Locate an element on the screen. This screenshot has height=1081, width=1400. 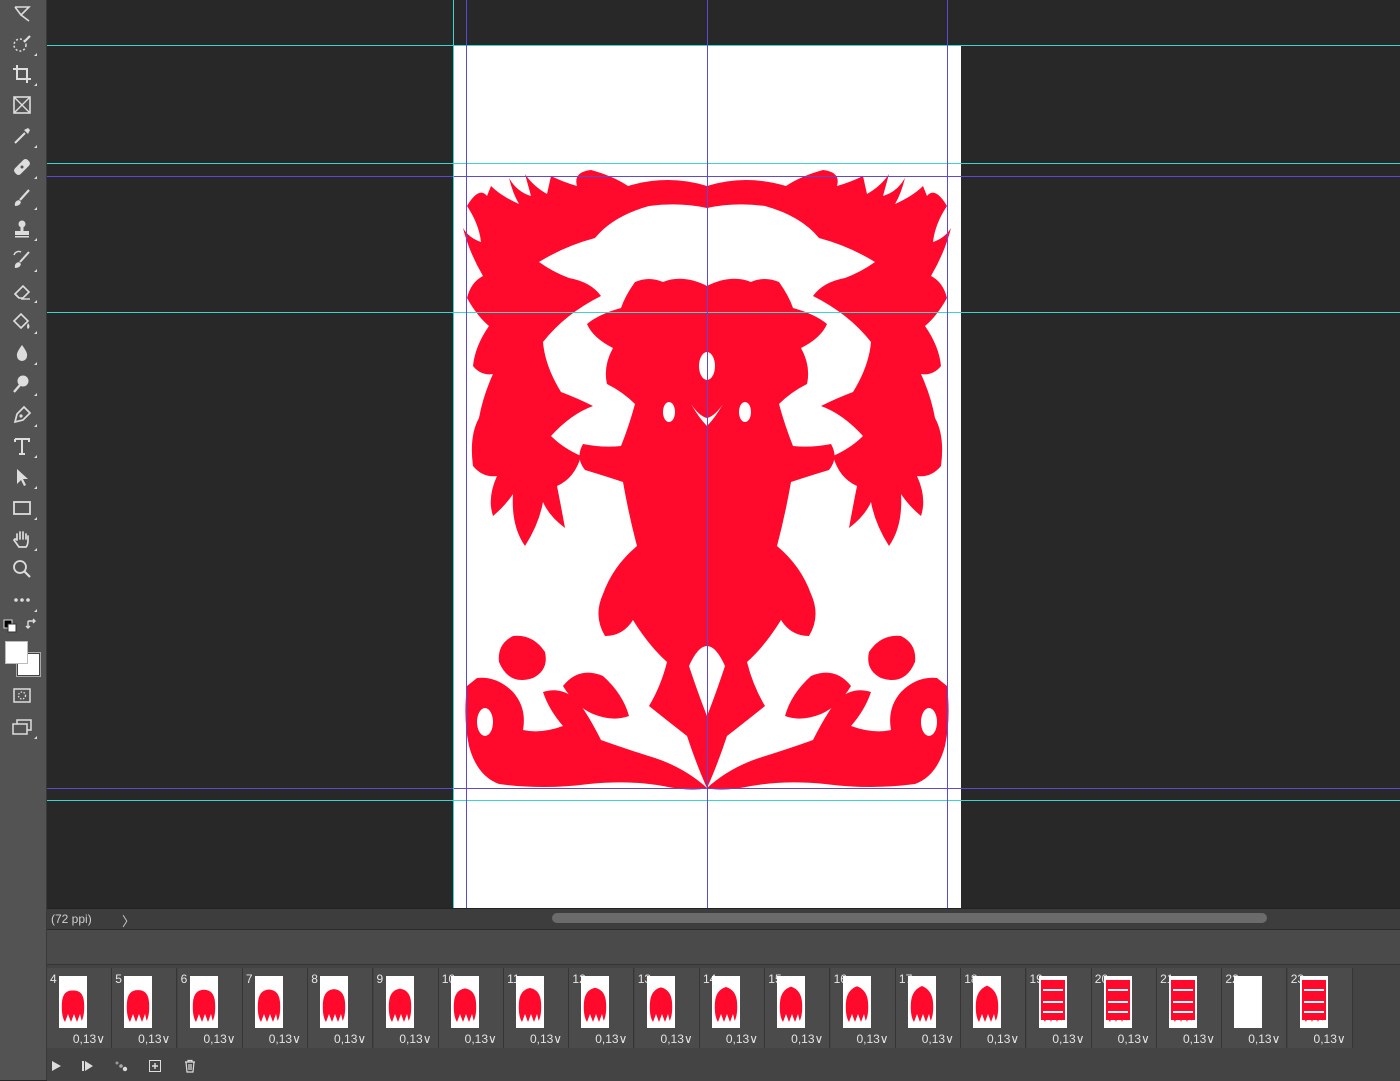
animation-frame: 22 0,13∨ is located at coordinates (1255, 1008).